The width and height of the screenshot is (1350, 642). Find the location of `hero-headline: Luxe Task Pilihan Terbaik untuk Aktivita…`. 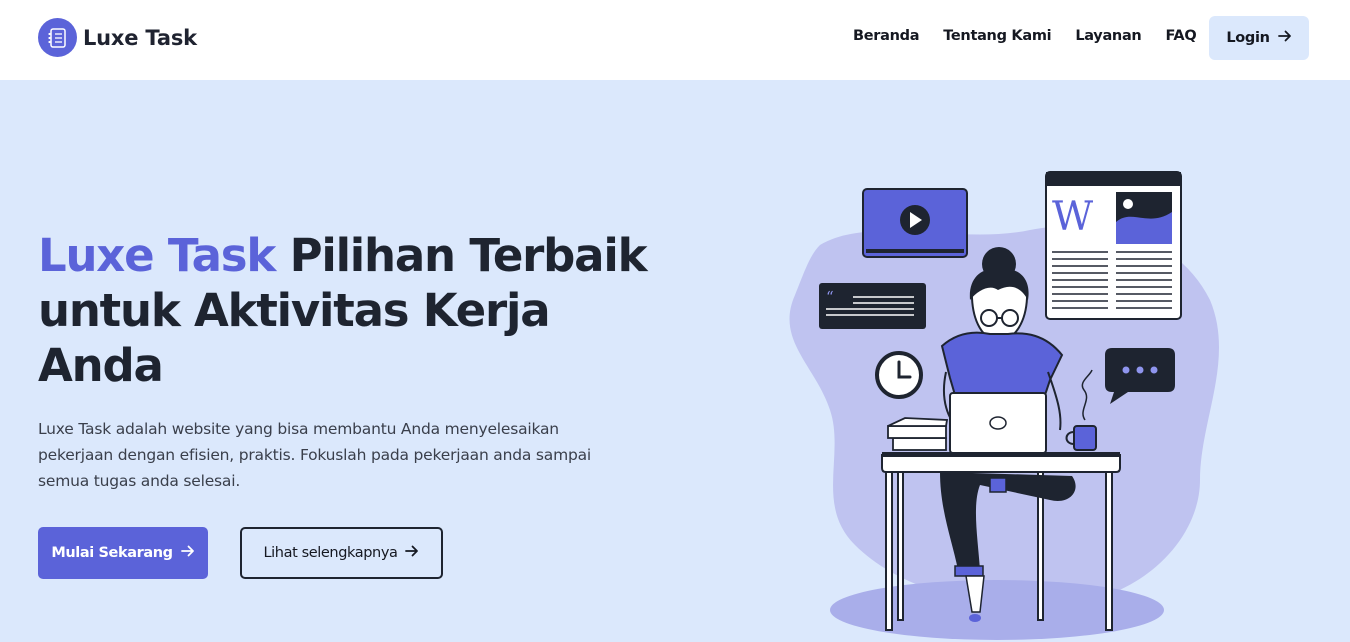

hero-headline: Luxe Task Pilihan Terbaik untuk Aktivita… is located at coordinates (363, 310).